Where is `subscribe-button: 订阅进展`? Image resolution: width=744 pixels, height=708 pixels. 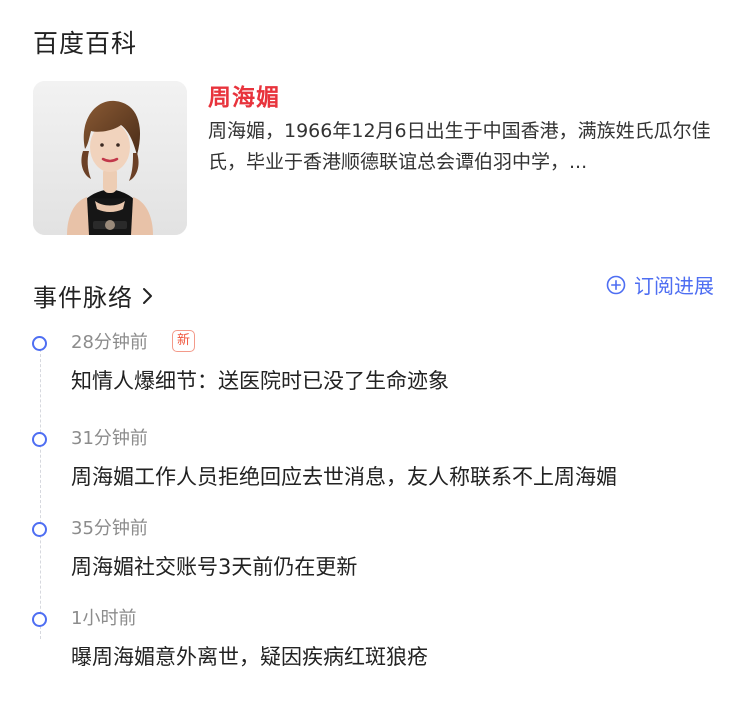
subscribe-button: 订阅进展 is located at coordinates (660, 284).